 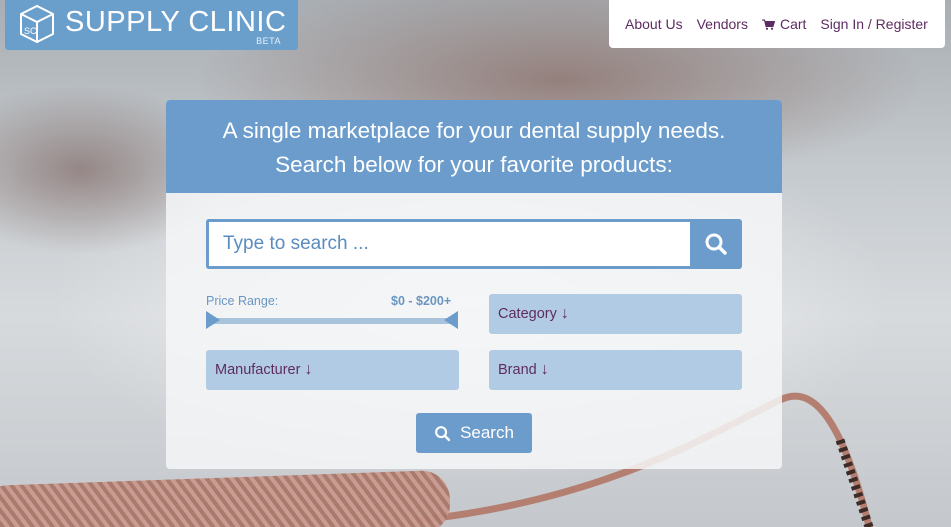 What do you see at coordinates (258, 370) in the screenshot?
I see `manufacturer-dropdown-label: Manufacturer` at bounding box center [258, 370].